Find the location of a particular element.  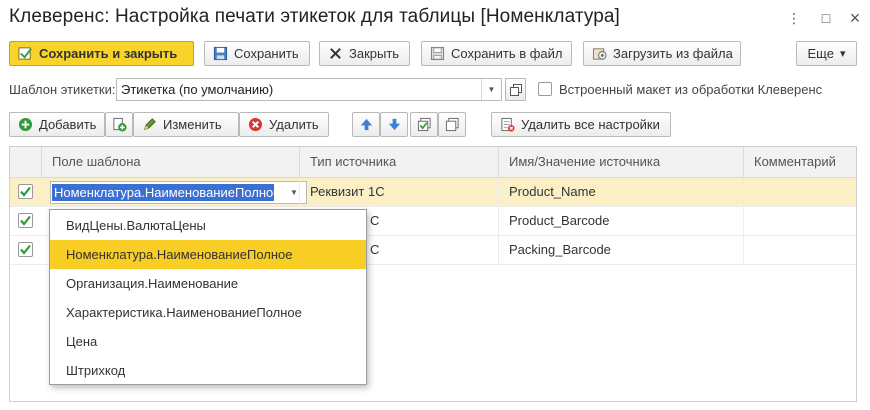

field-editor-text: Номенклатура.НаименованиеПолное is located at coordinates (163, 192).